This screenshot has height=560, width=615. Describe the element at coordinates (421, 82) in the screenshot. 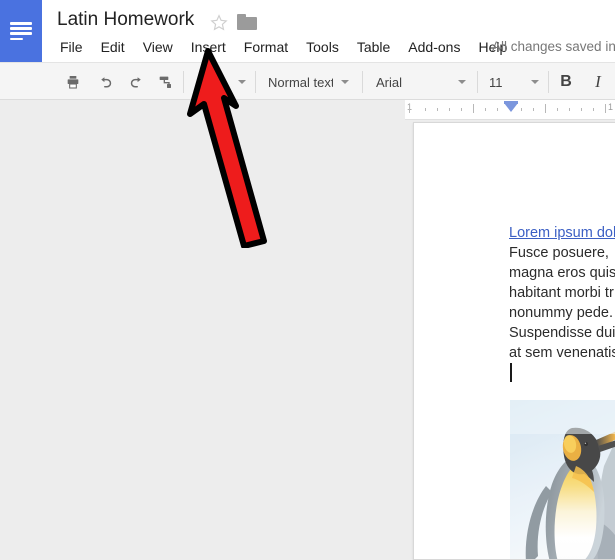

I see `font-family-dropdown: Arial` at that location.